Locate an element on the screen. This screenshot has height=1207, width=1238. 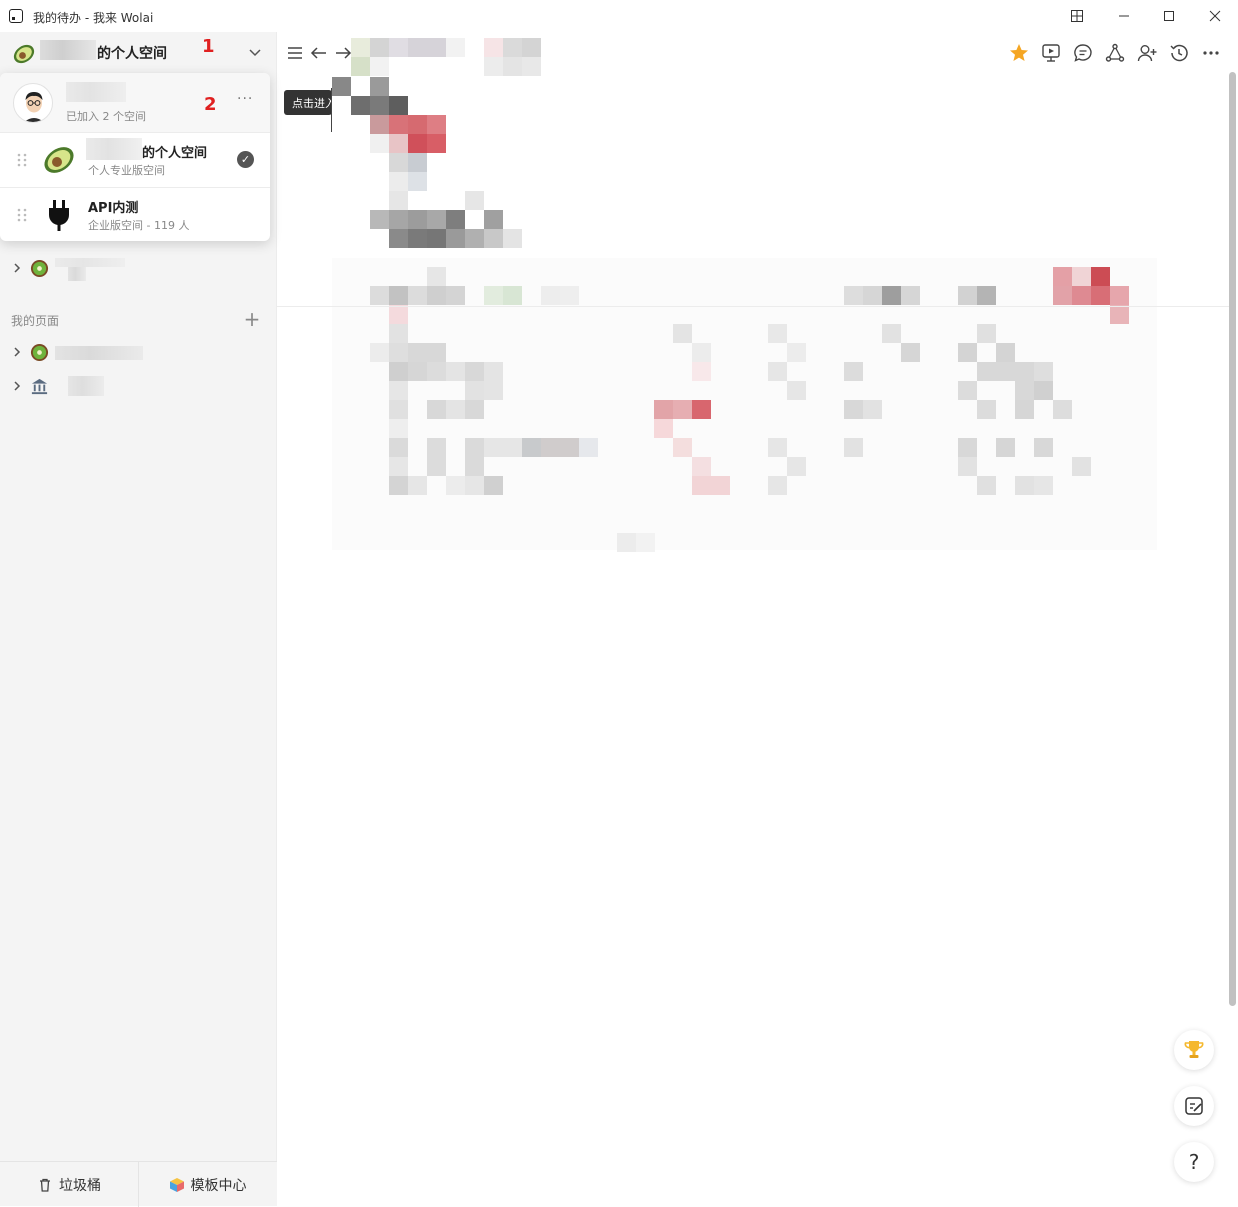
trophy-icon is located at coordinates (1194, 1049).